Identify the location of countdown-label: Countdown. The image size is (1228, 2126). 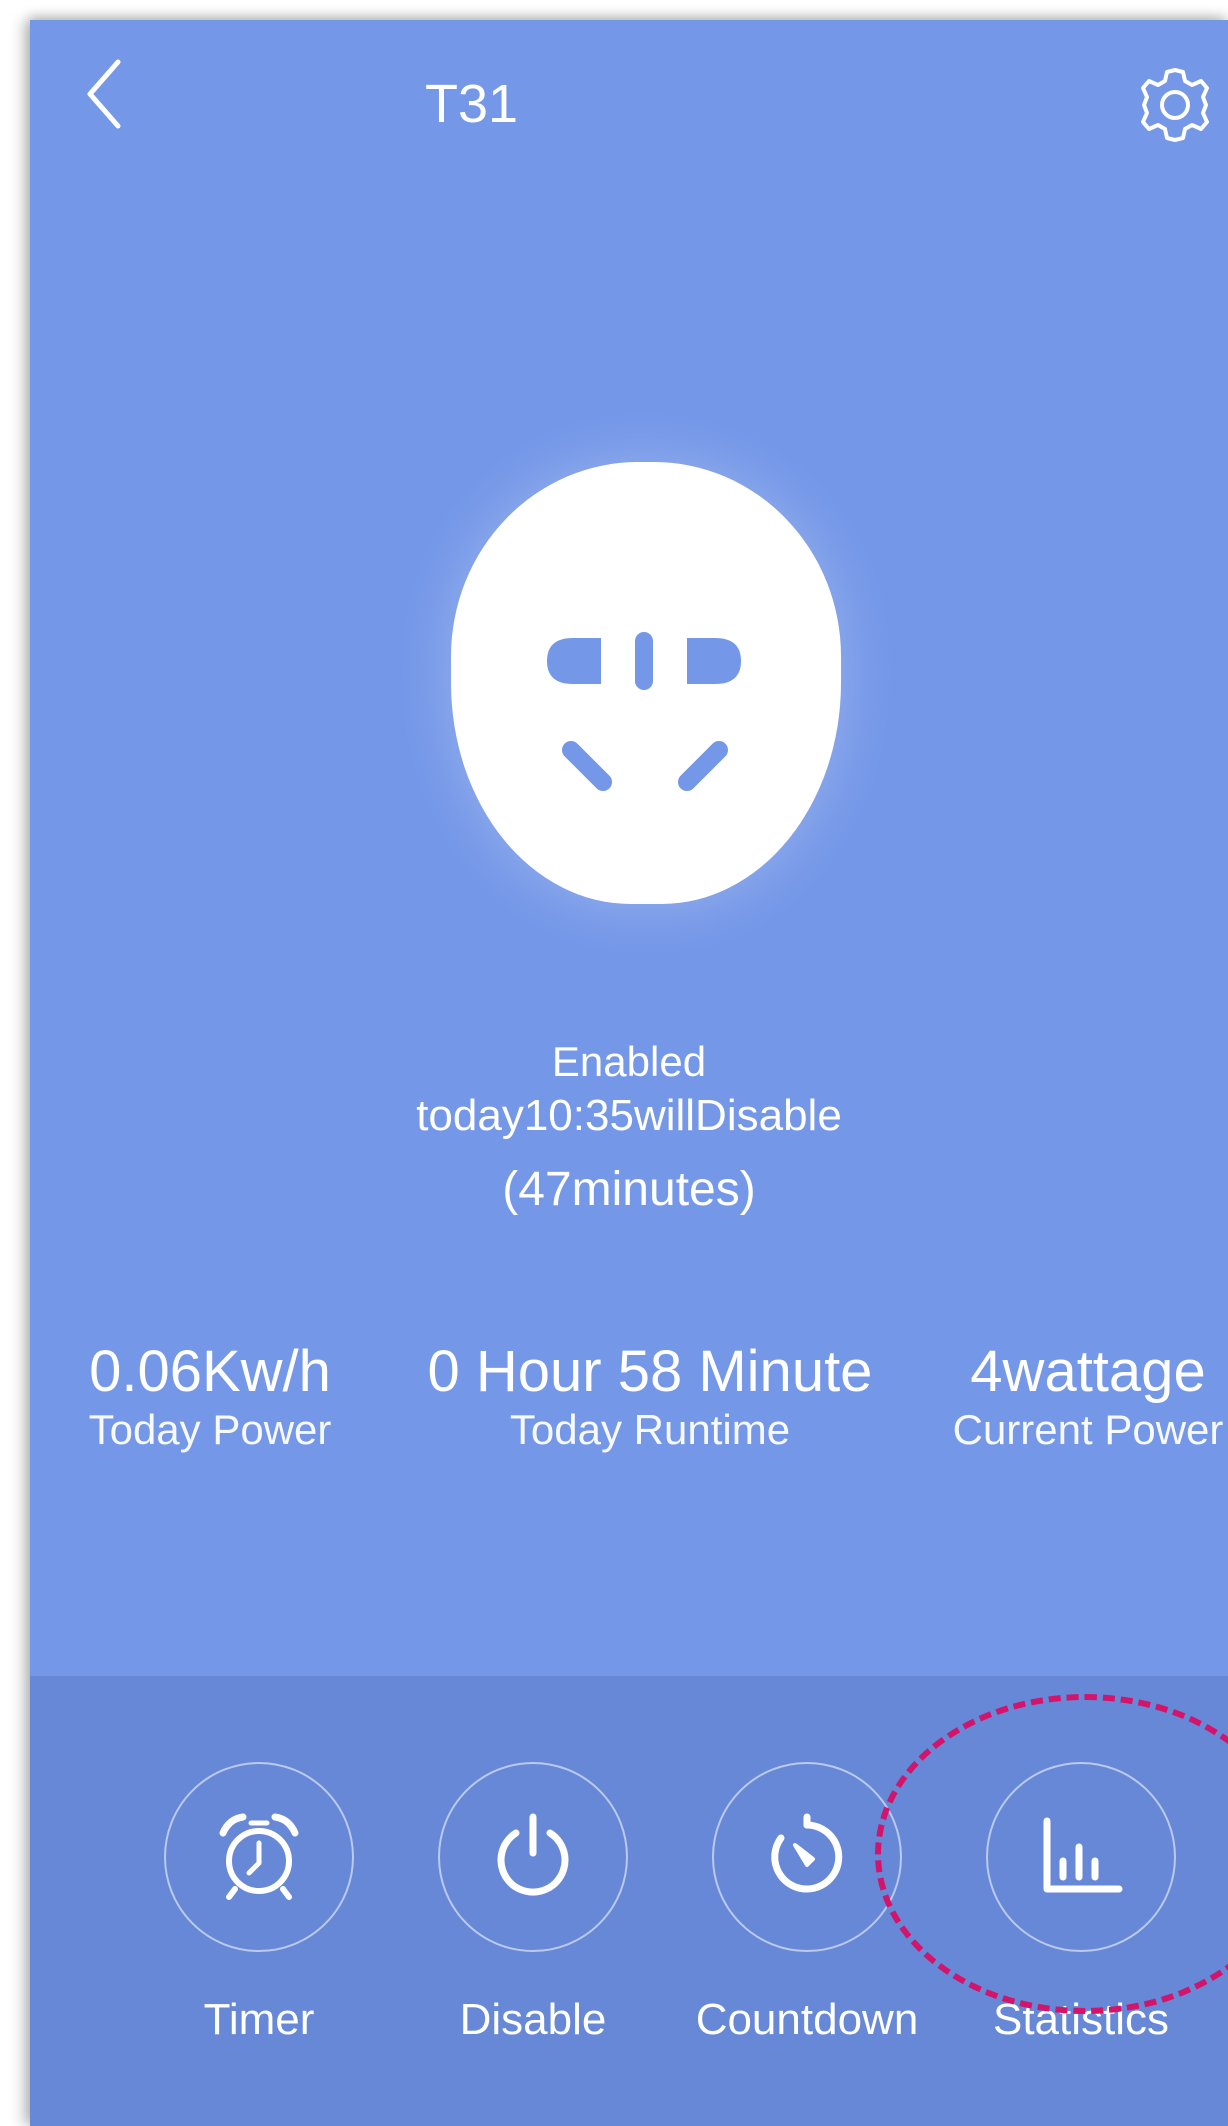
(807, 2019).